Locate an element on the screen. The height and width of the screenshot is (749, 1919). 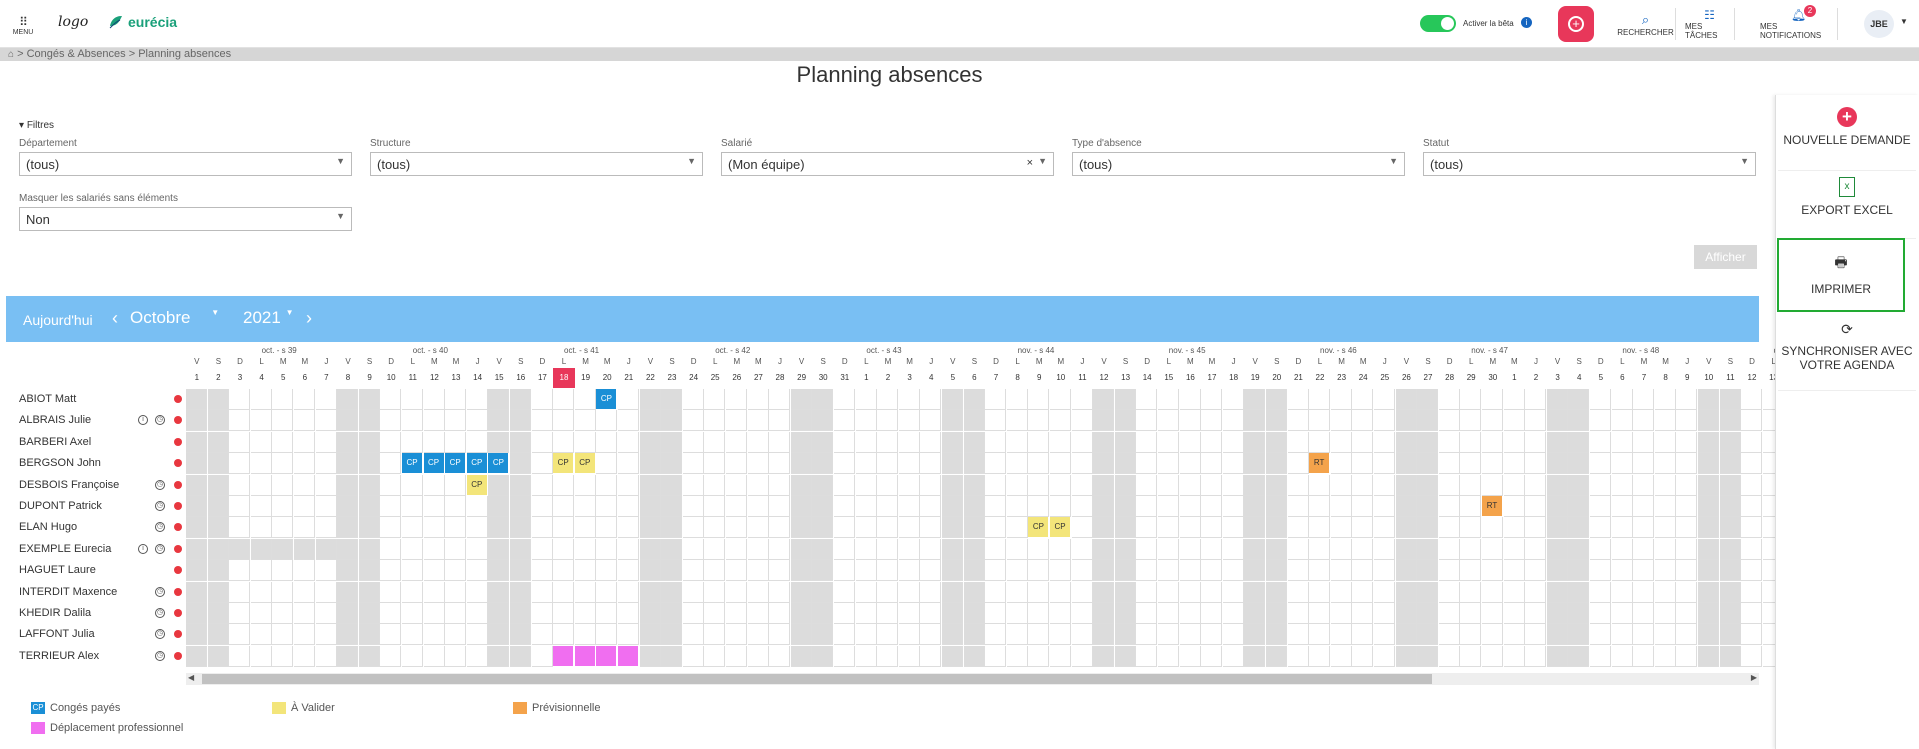
user-avatar: JBE is located at coordinates (1879, 24).